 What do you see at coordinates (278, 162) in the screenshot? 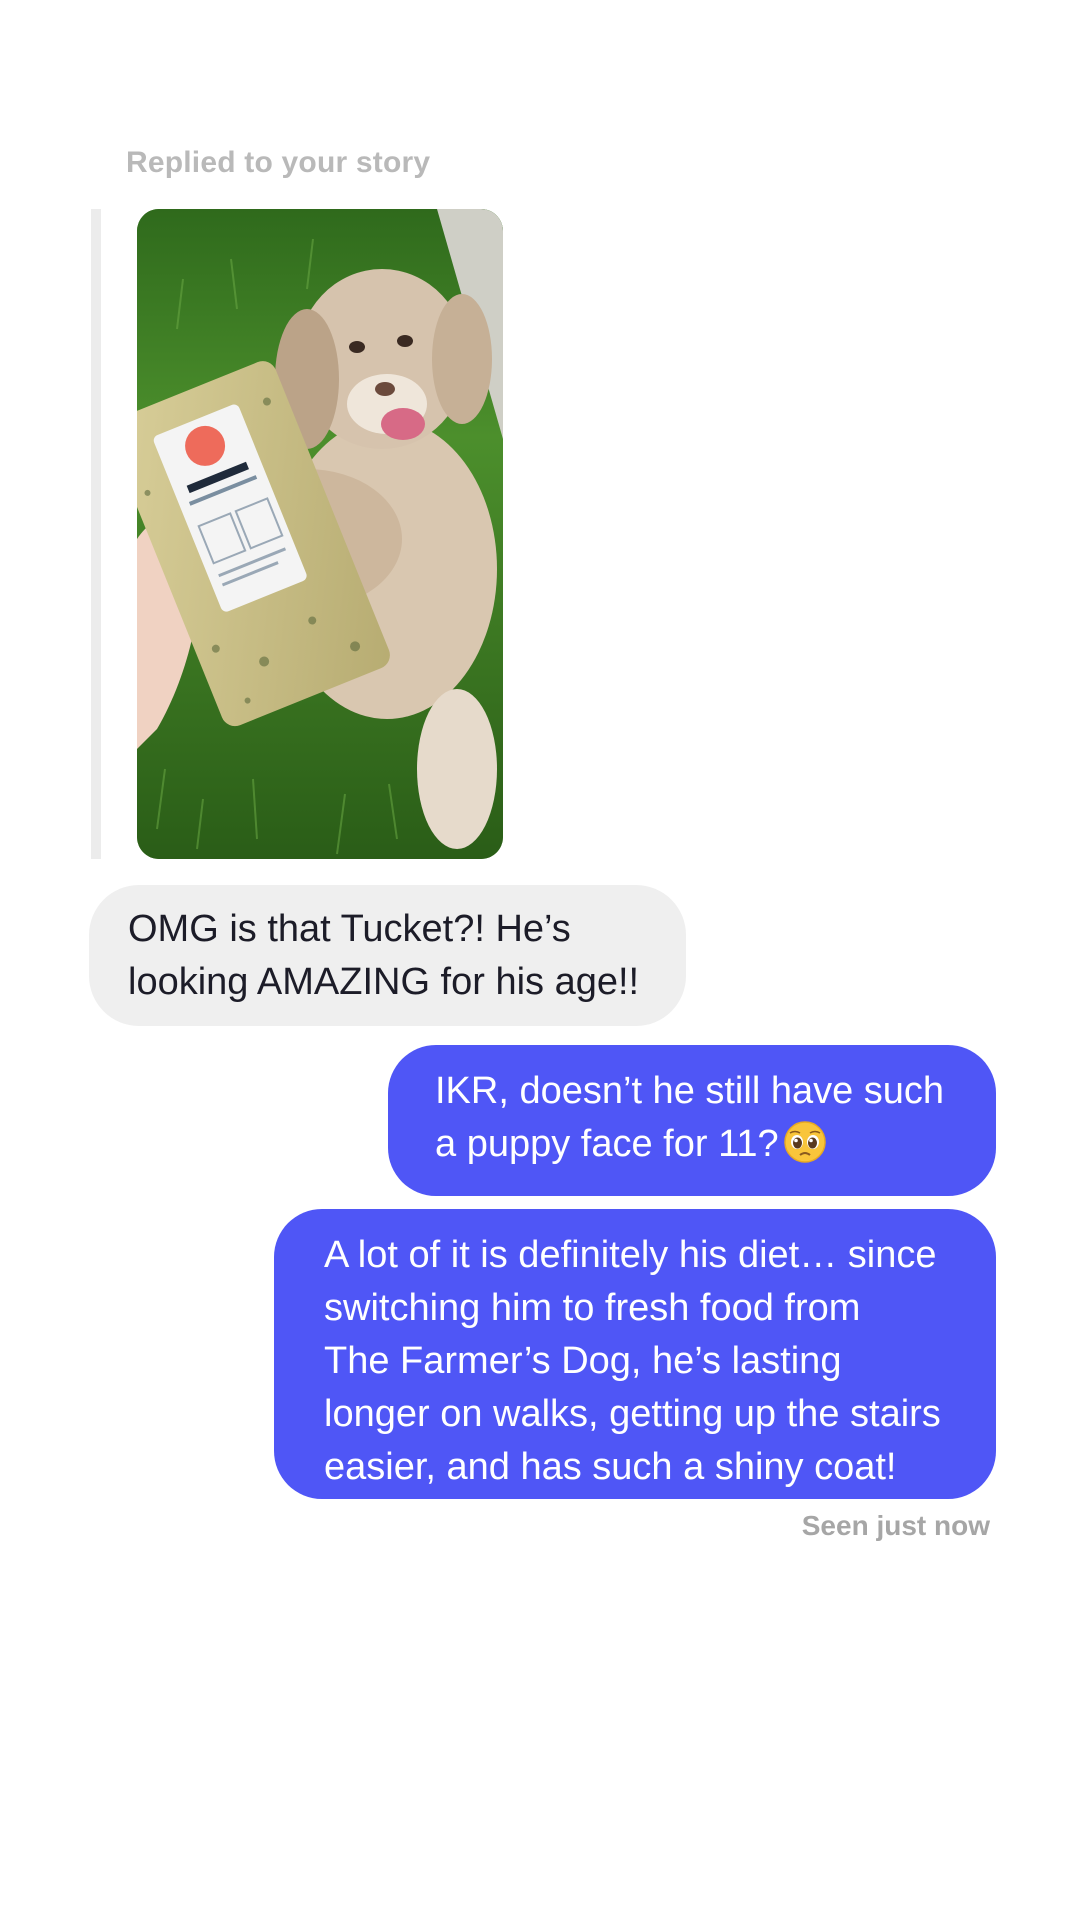
I see `story-reply-label: Replied to your story` at bounding box center [278, 162].